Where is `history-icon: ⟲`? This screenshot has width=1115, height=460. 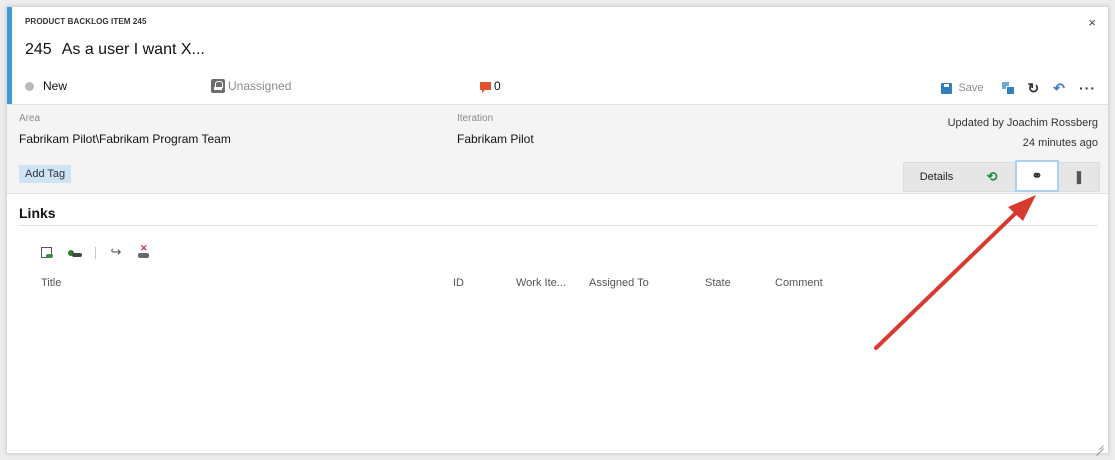
history-icon: ⟲ is located at coordinates (992, 177).